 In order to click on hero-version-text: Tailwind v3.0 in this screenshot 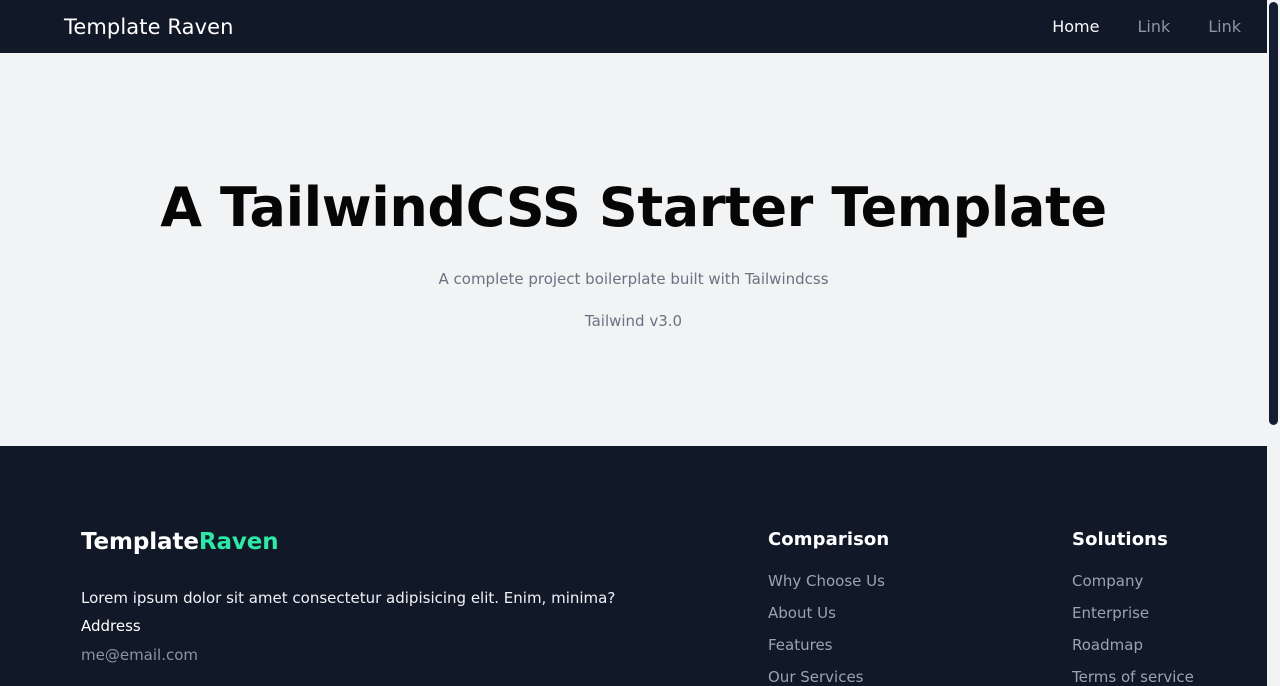, I will do `click(633, 320)`.